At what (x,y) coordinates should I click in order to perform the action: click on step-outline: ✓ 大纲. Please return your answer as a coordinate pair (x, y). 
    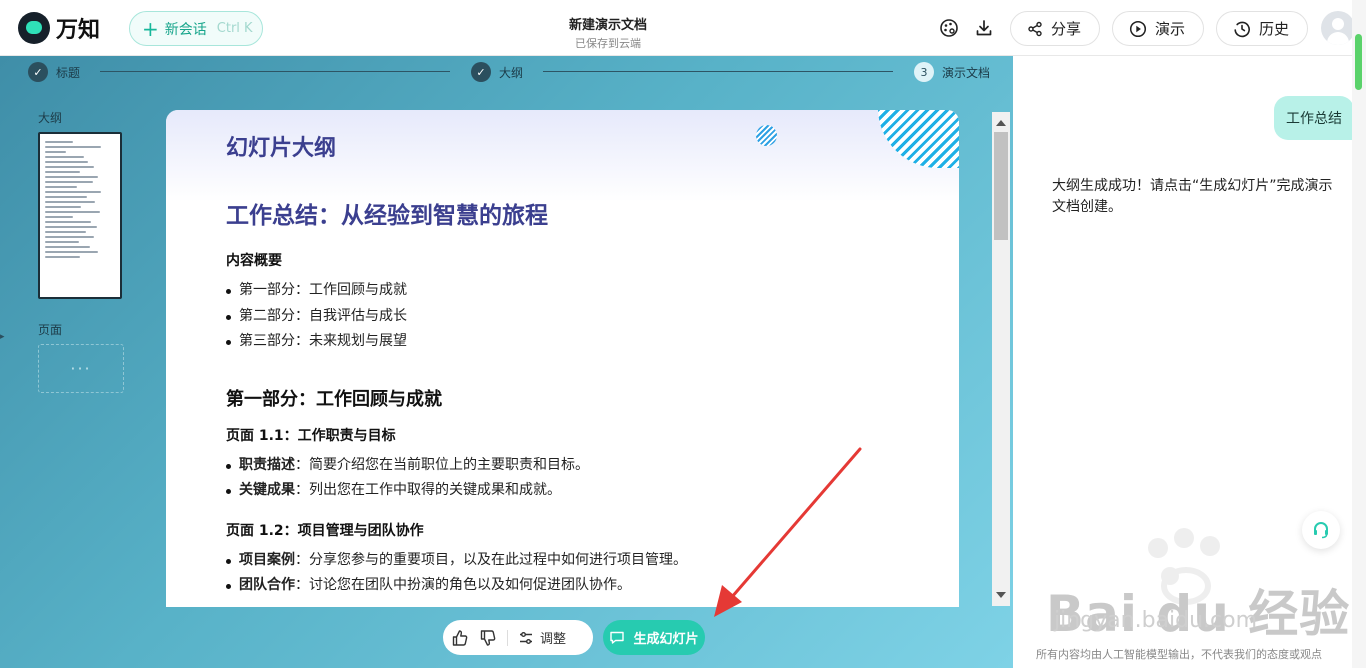
    Looking at the image, I should click on (497, 72).